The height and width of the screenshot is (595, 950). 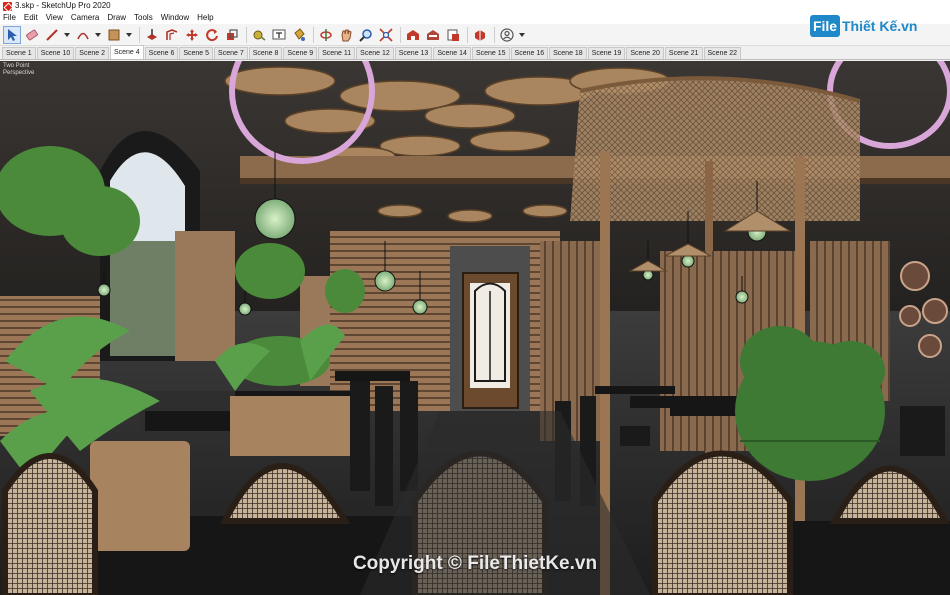 I want to click on menu-window: Window, so click(x=175, y=18).